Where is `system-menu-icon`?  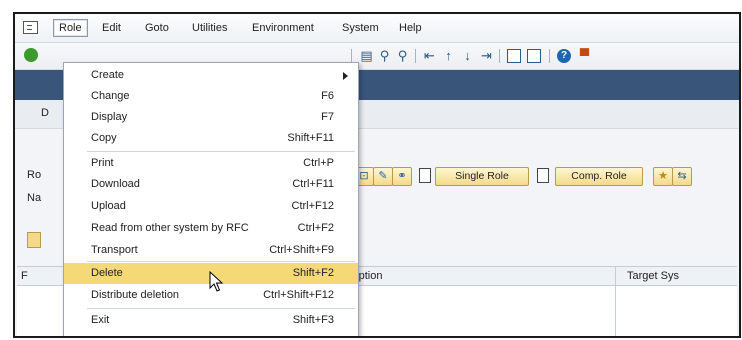 system-menu-icon is located at coordinates (30, 27).